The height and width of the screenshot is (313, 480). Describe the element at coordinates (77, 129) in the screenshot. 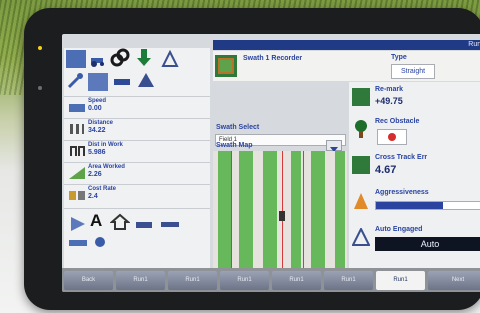

I see `distance-icon` at that location.